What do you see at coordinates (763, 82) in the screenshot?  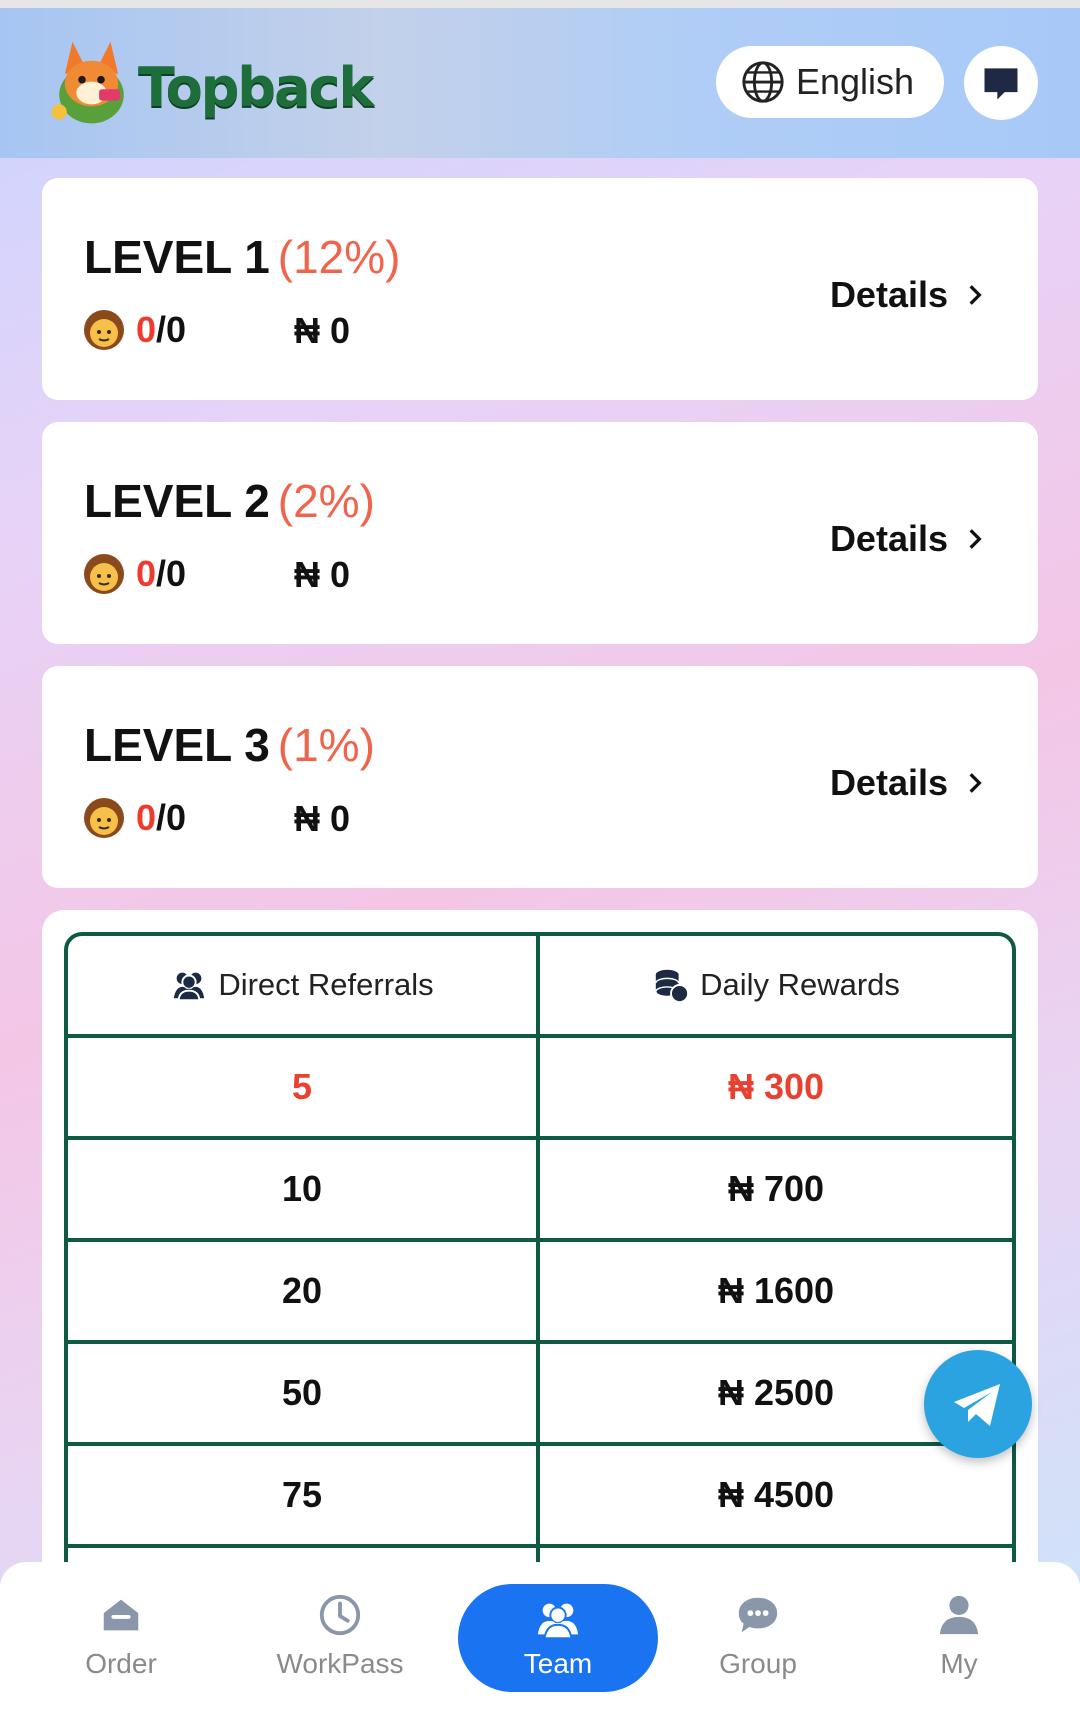 I see `globe-icon` at bounding box center [763, 82].